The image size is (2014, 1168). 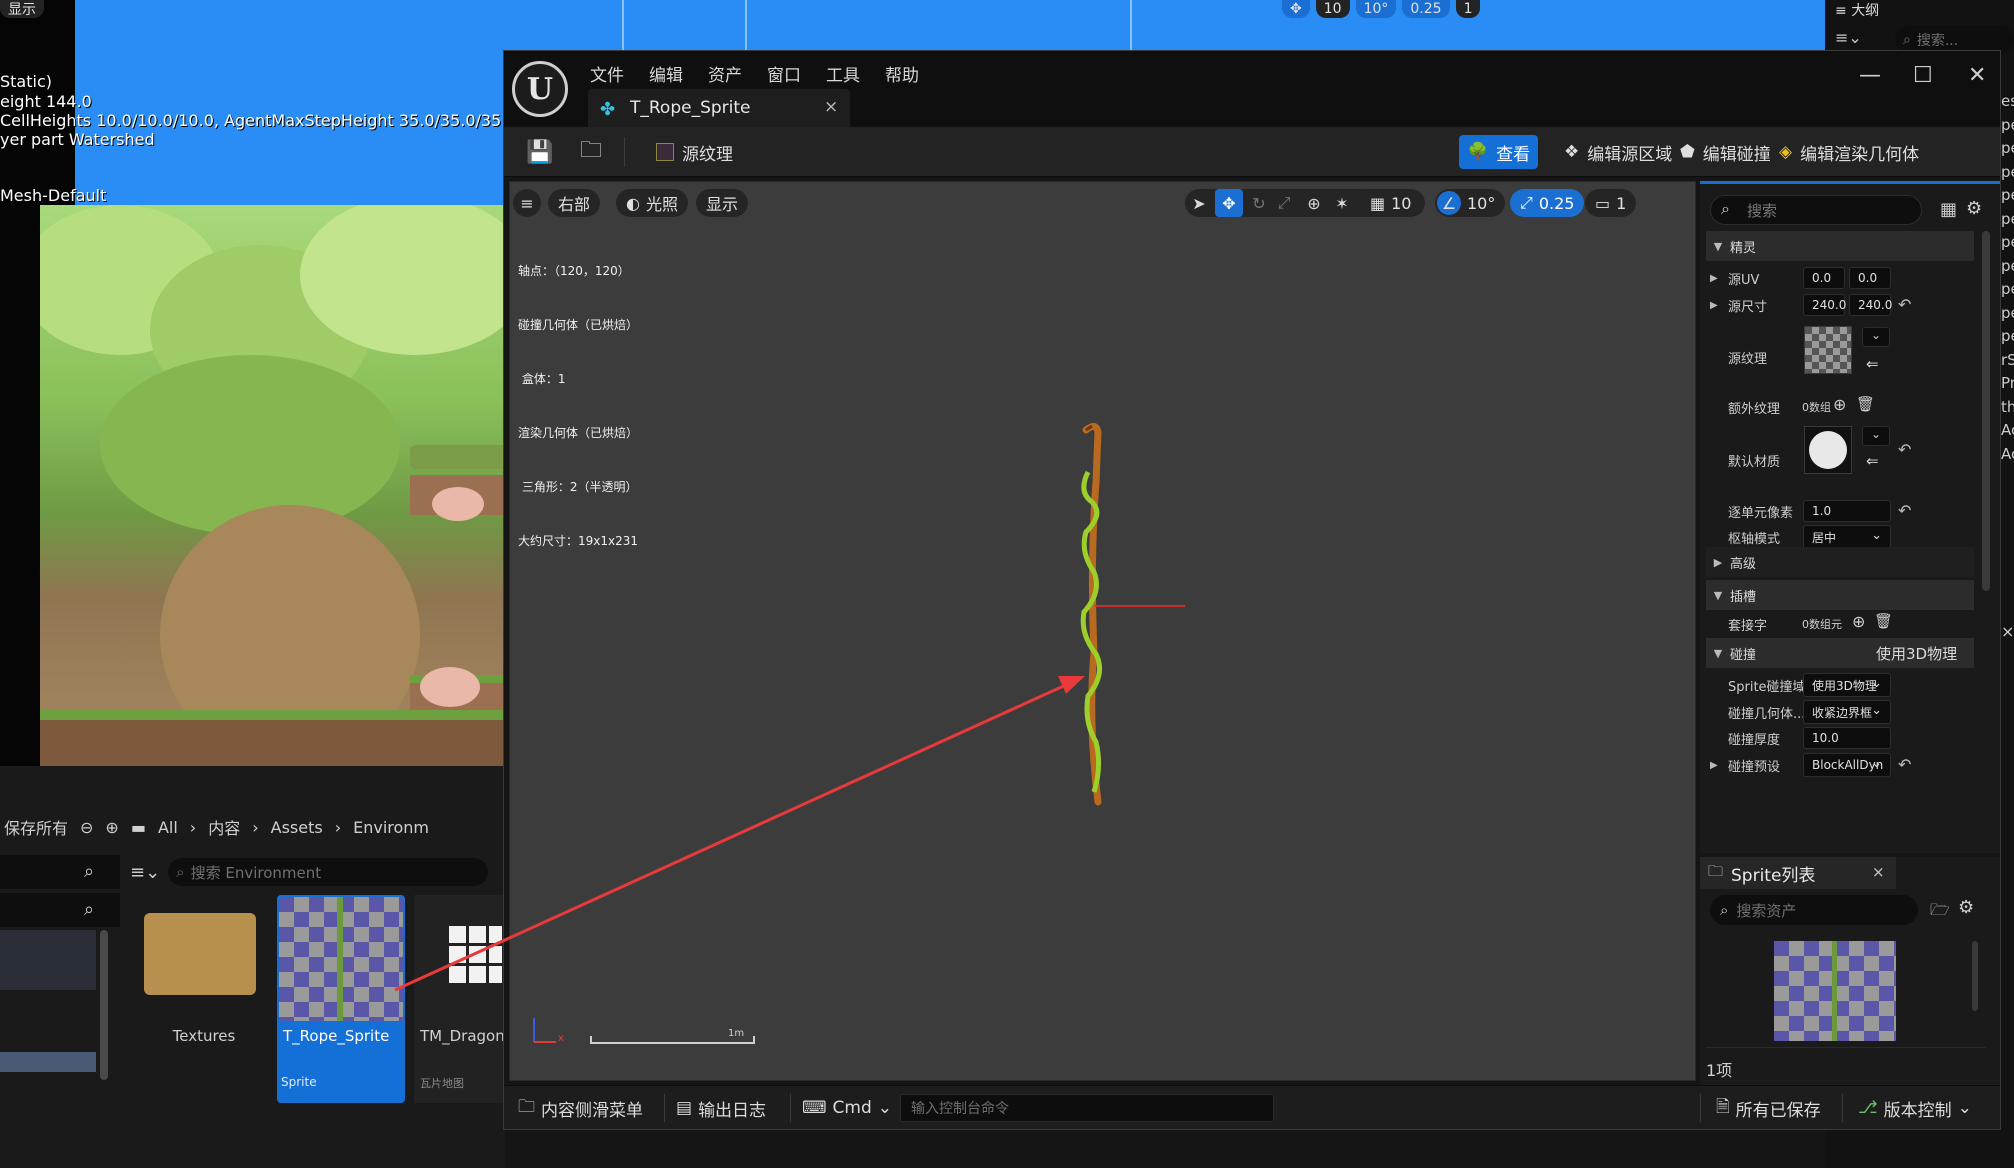 I want to click on collision-geometry-dropdown: 收紧边界框 ⌄, so click(x=1847, y=712).